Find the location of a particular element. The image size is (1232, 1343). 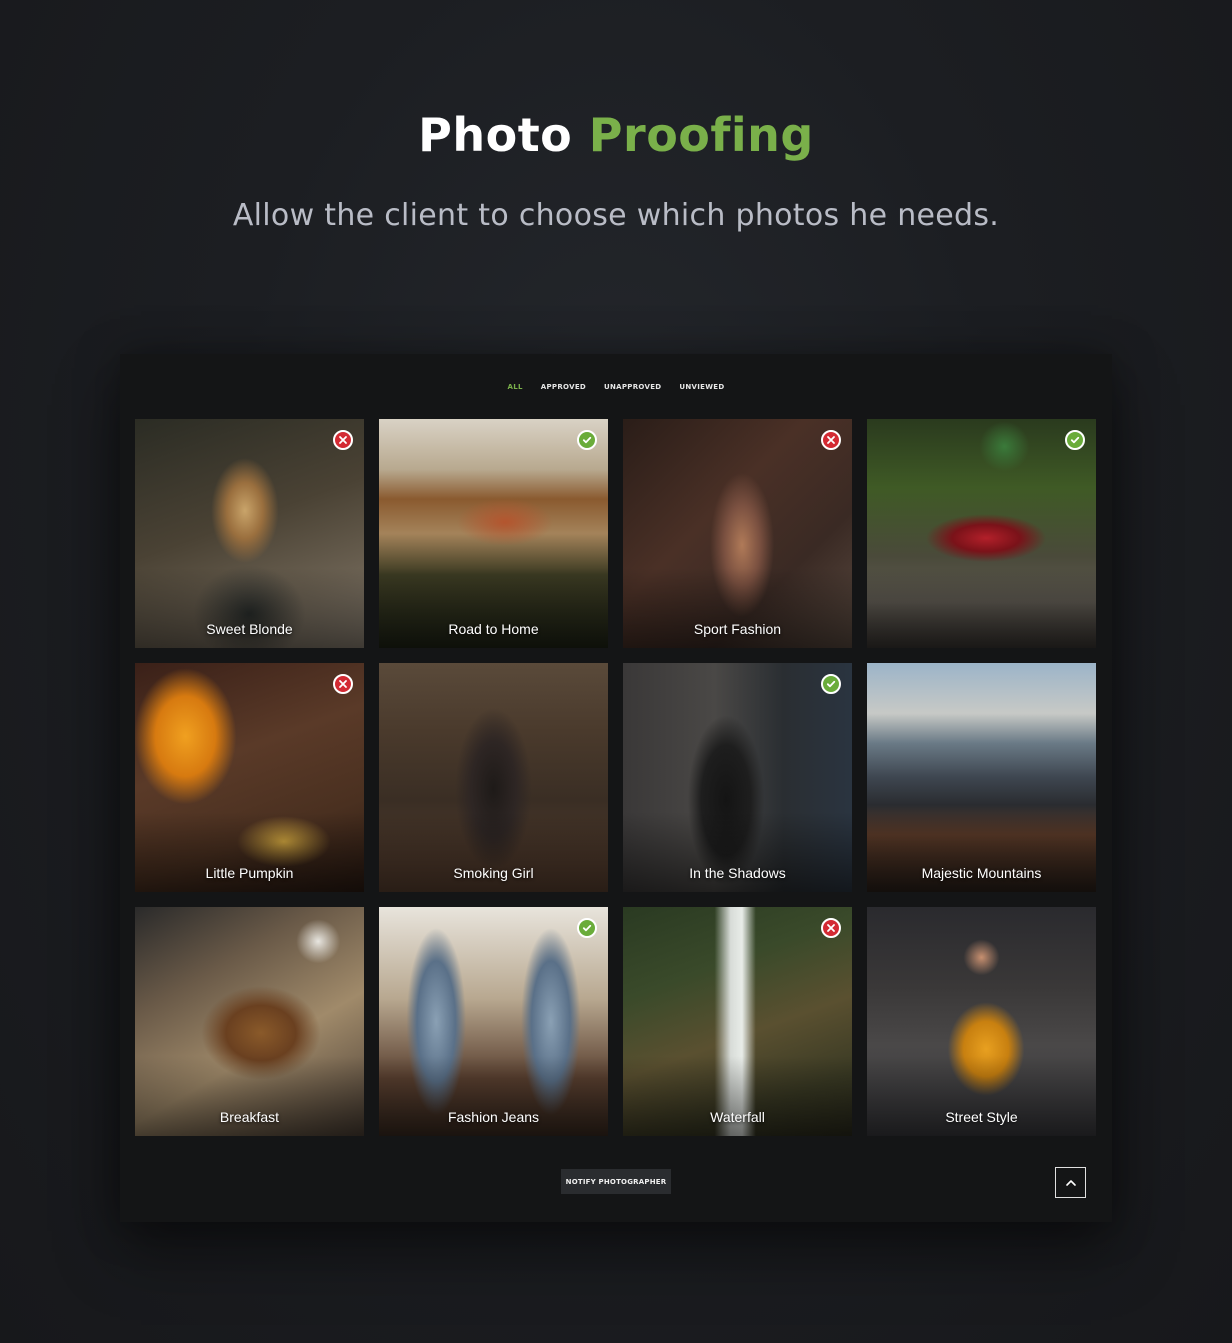

filter-tab-unviewed: UNVIEWED is located at coordinates (701, 387).